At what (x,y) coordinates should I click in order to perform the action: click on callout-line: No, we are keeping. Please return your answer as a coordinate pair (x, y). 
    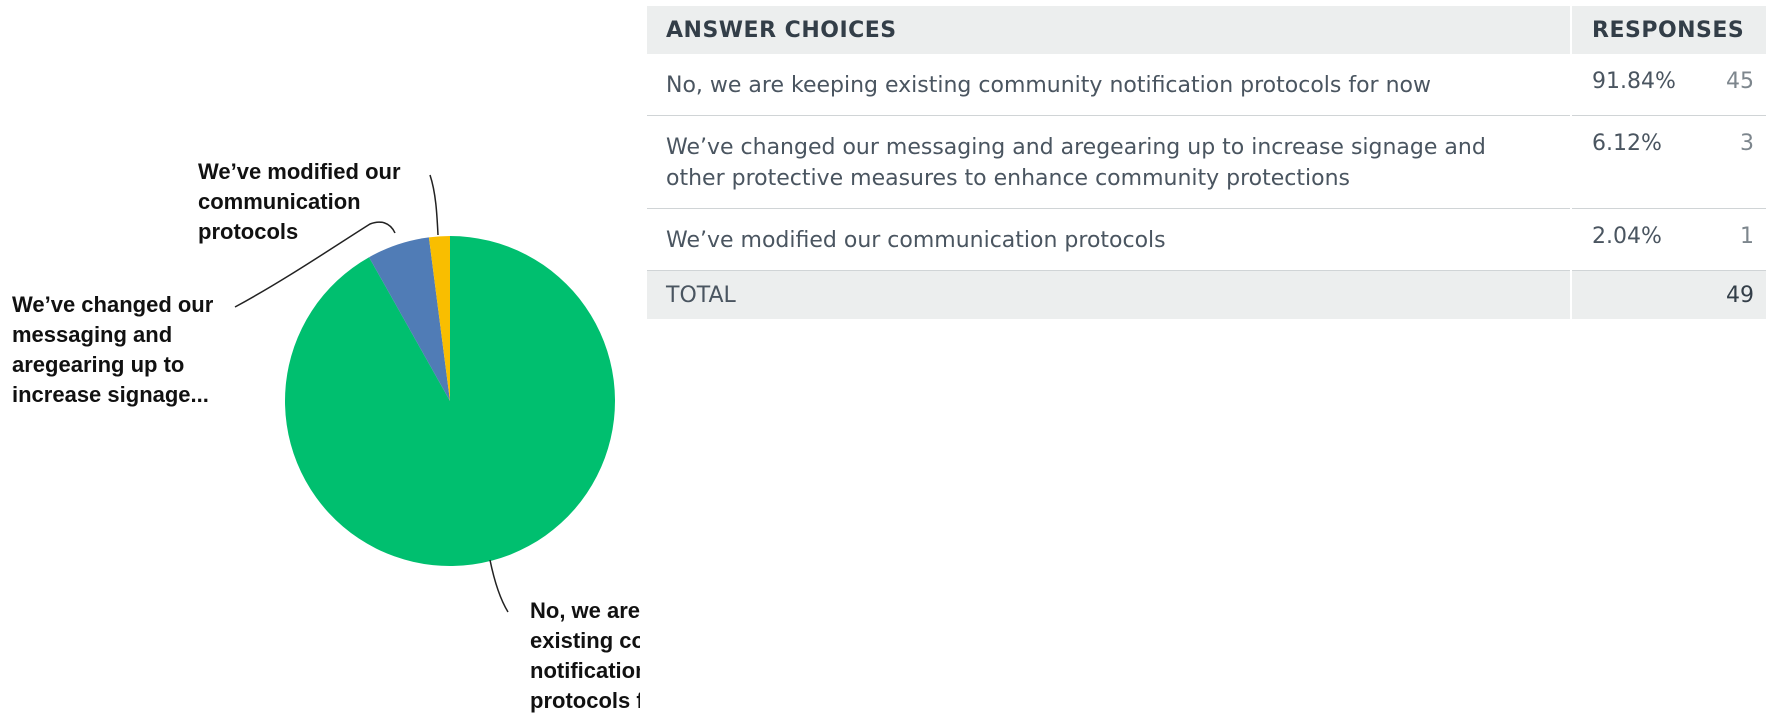
    Looking at the image, I should click on (585, 610).